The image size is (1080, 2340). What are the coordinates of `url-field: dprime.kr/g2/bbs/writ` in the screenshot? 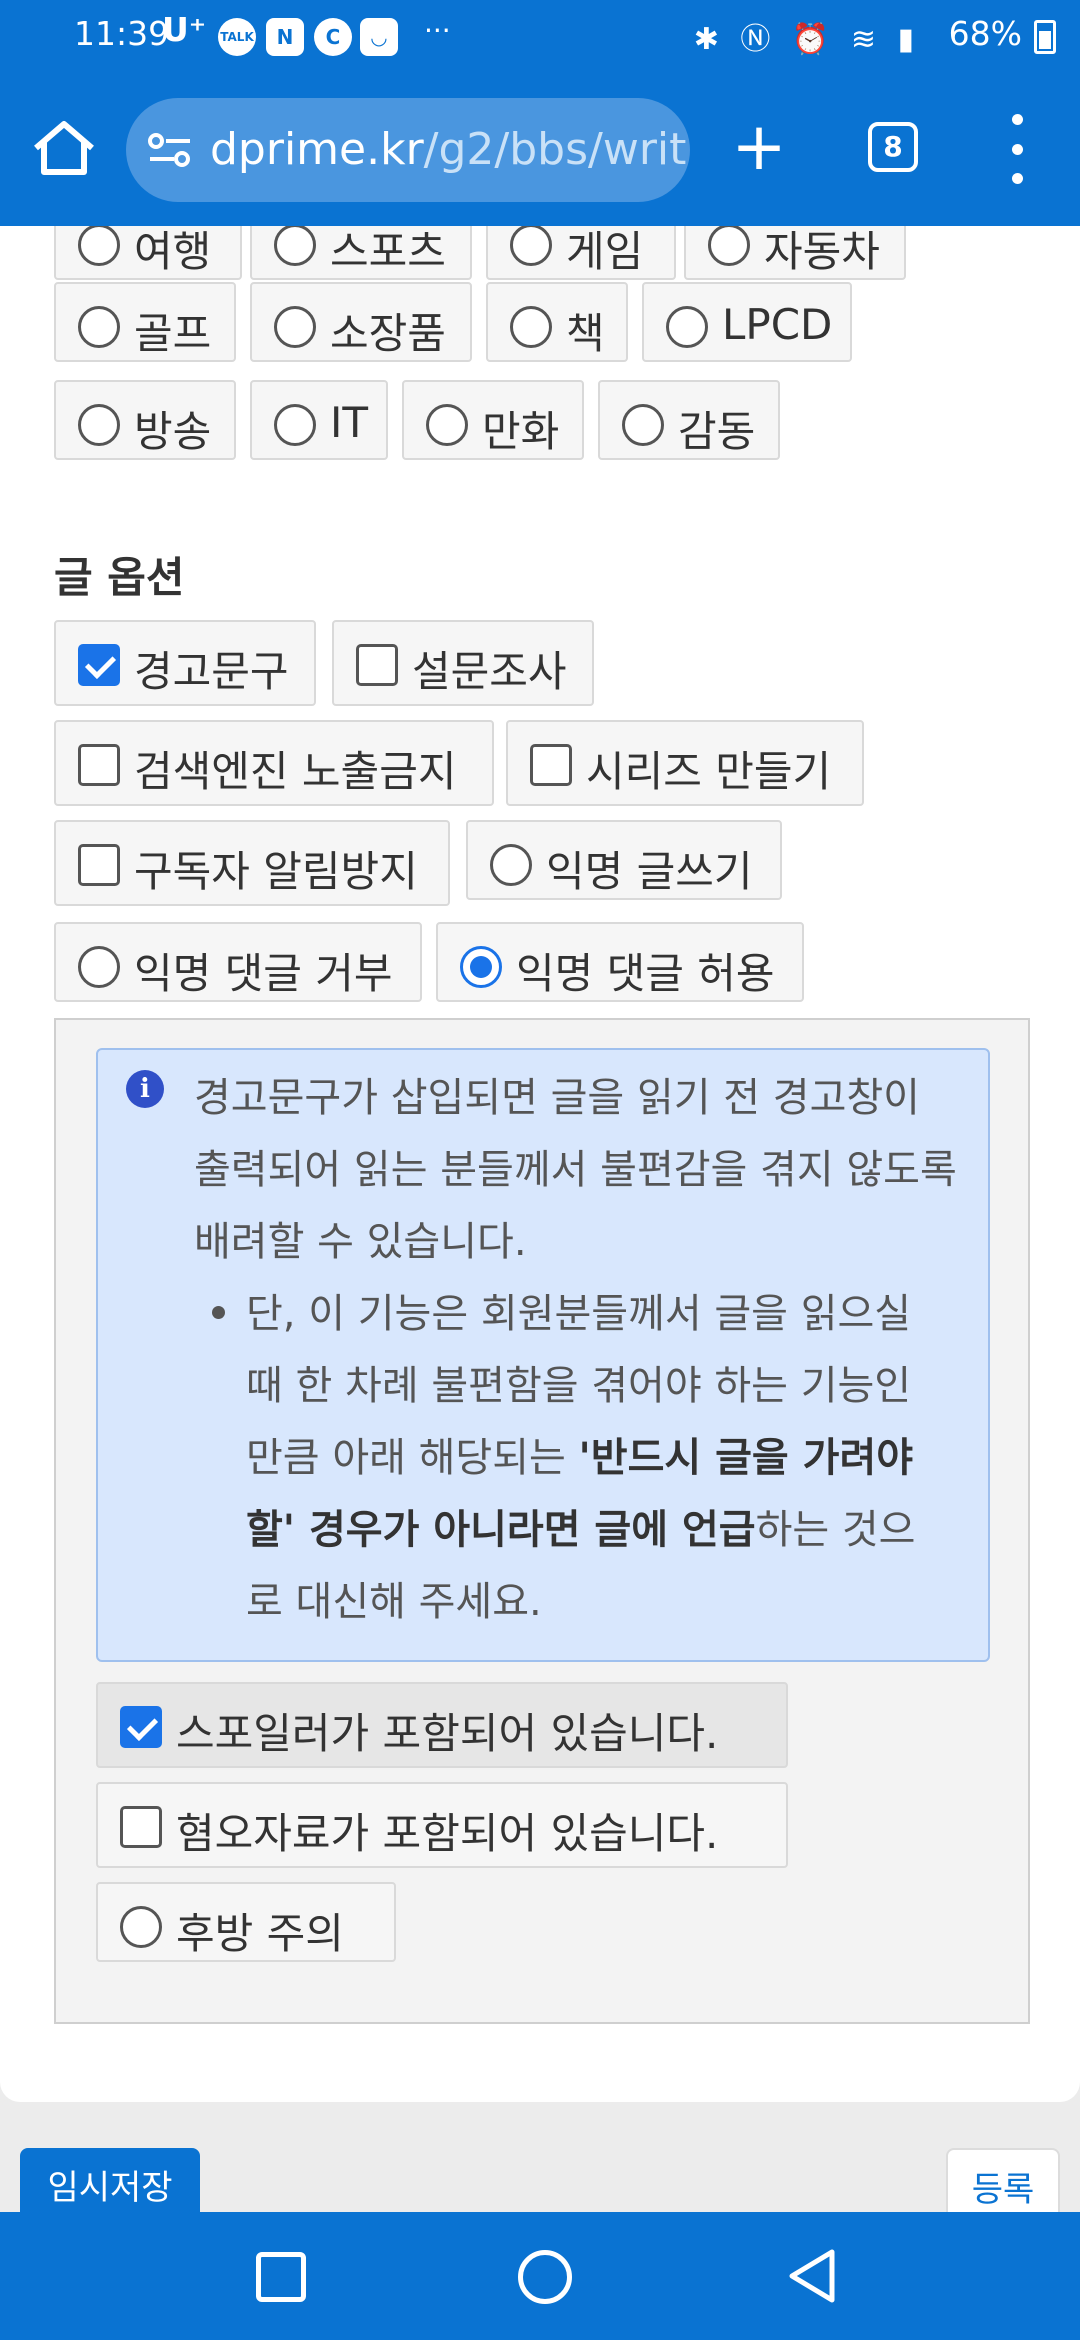 It's located at (408, 150).